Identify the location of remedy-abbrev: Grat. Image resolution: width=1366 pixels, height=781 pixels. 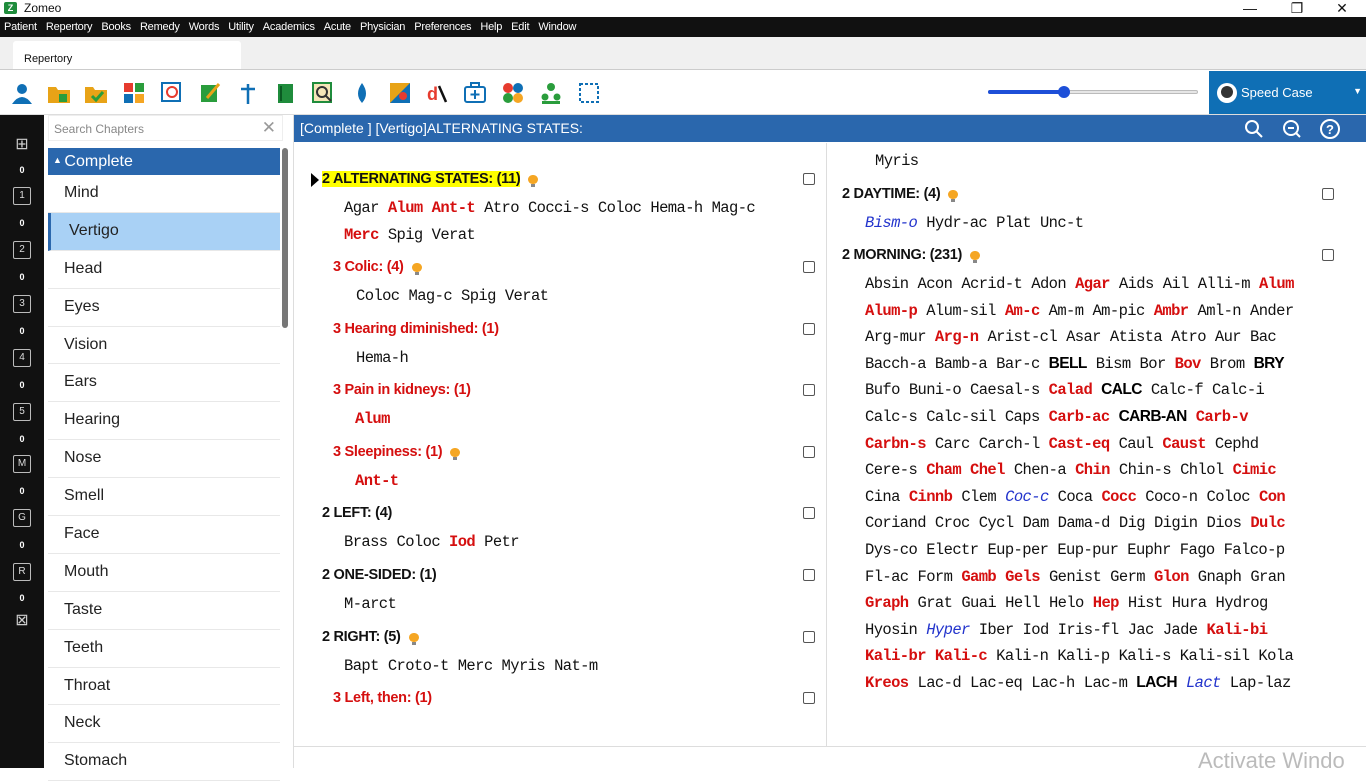
(935, 603).